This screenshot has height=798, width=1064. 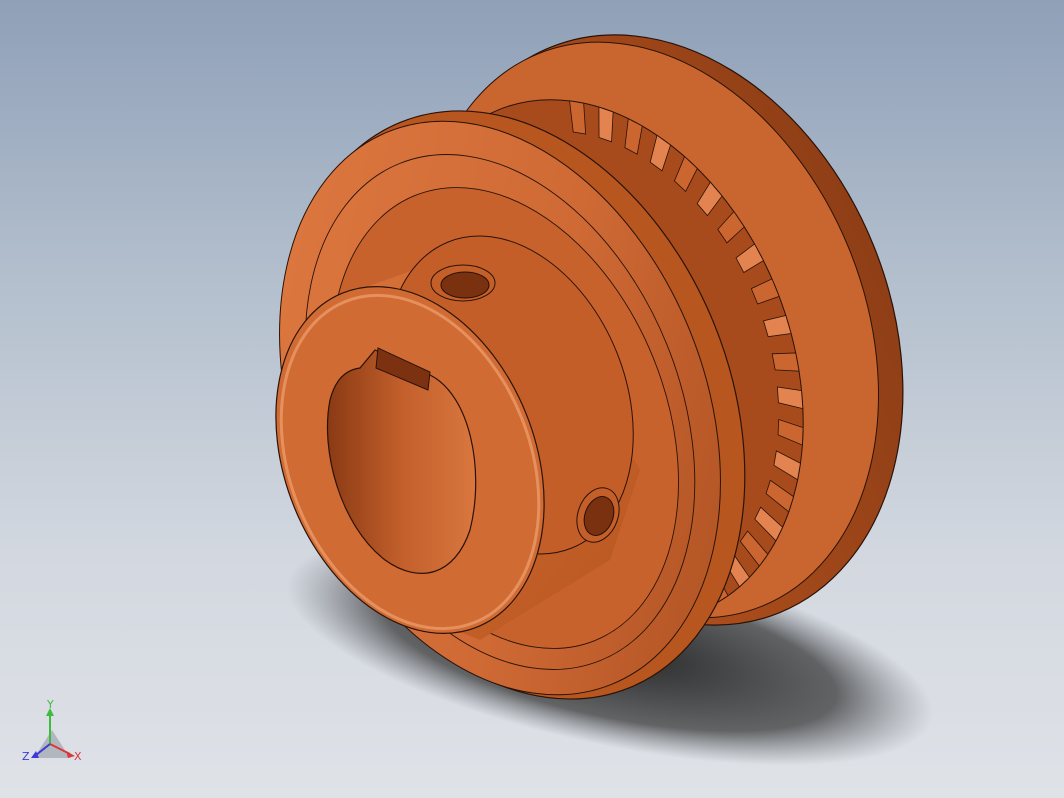 I want to click on z-axis-label: Z, so click(x=26, y=756).